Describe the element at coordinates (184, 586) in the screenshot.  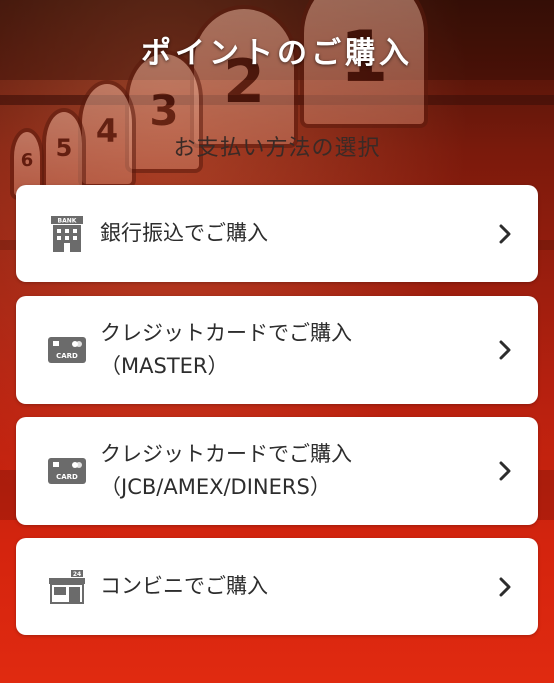
I see `label-line: コンビニでご購入` at that location.